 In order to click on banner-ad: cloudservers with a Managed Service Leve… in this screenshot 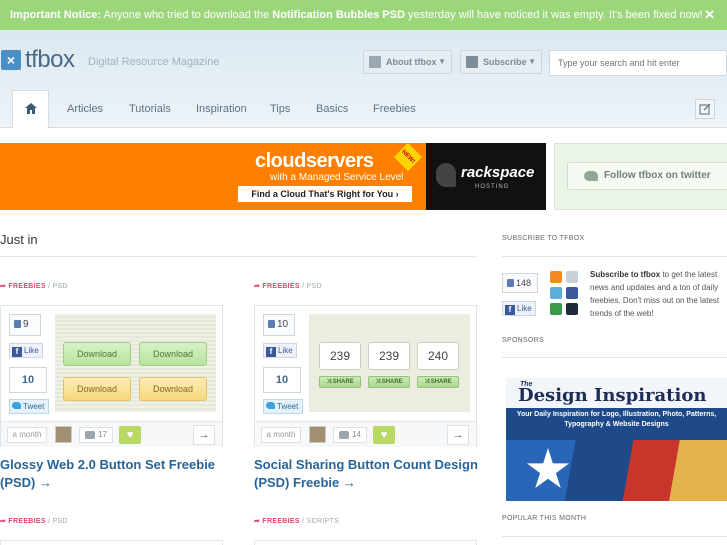, I will do `click(273, 176)`.